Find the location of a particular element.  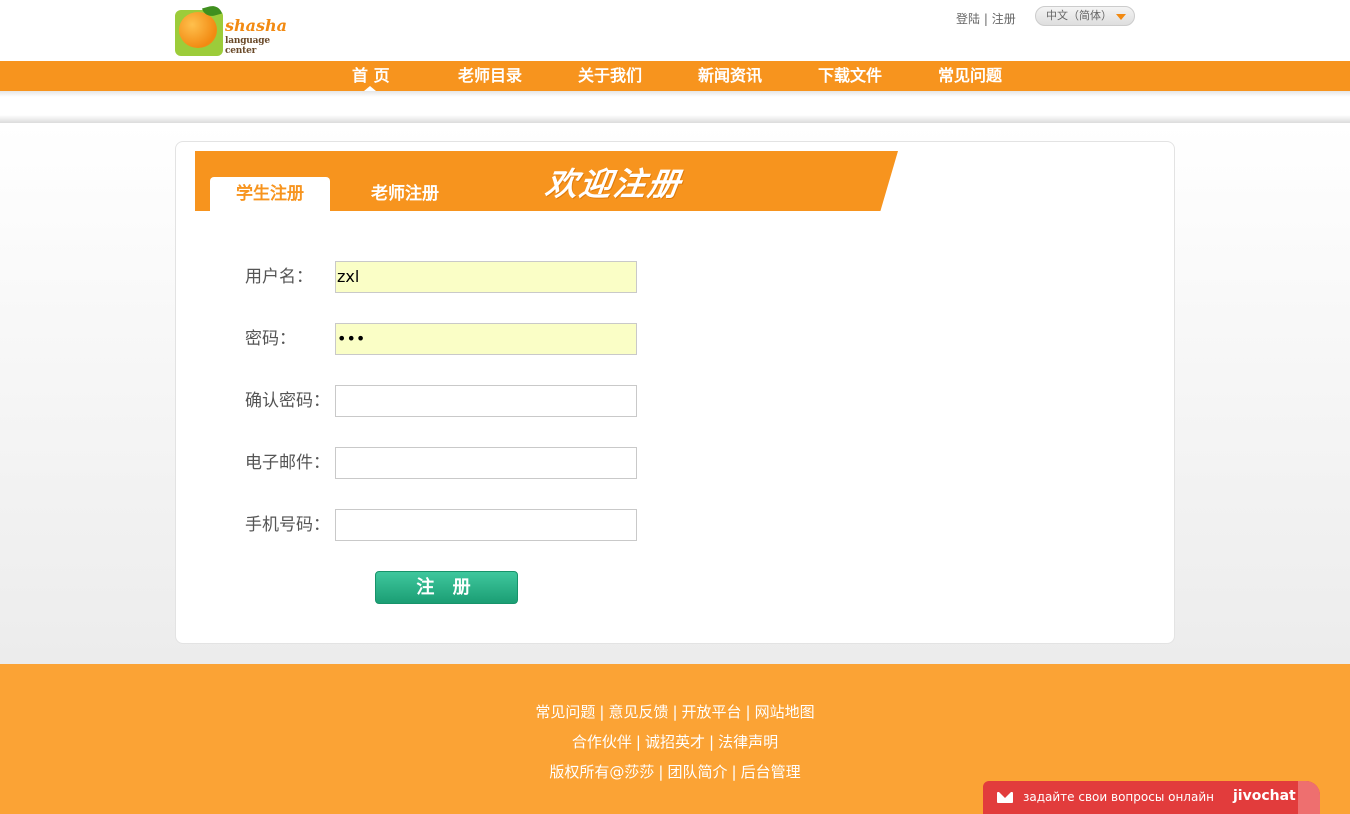

site-logo: shasha language center is located at coordinates (237, 29).